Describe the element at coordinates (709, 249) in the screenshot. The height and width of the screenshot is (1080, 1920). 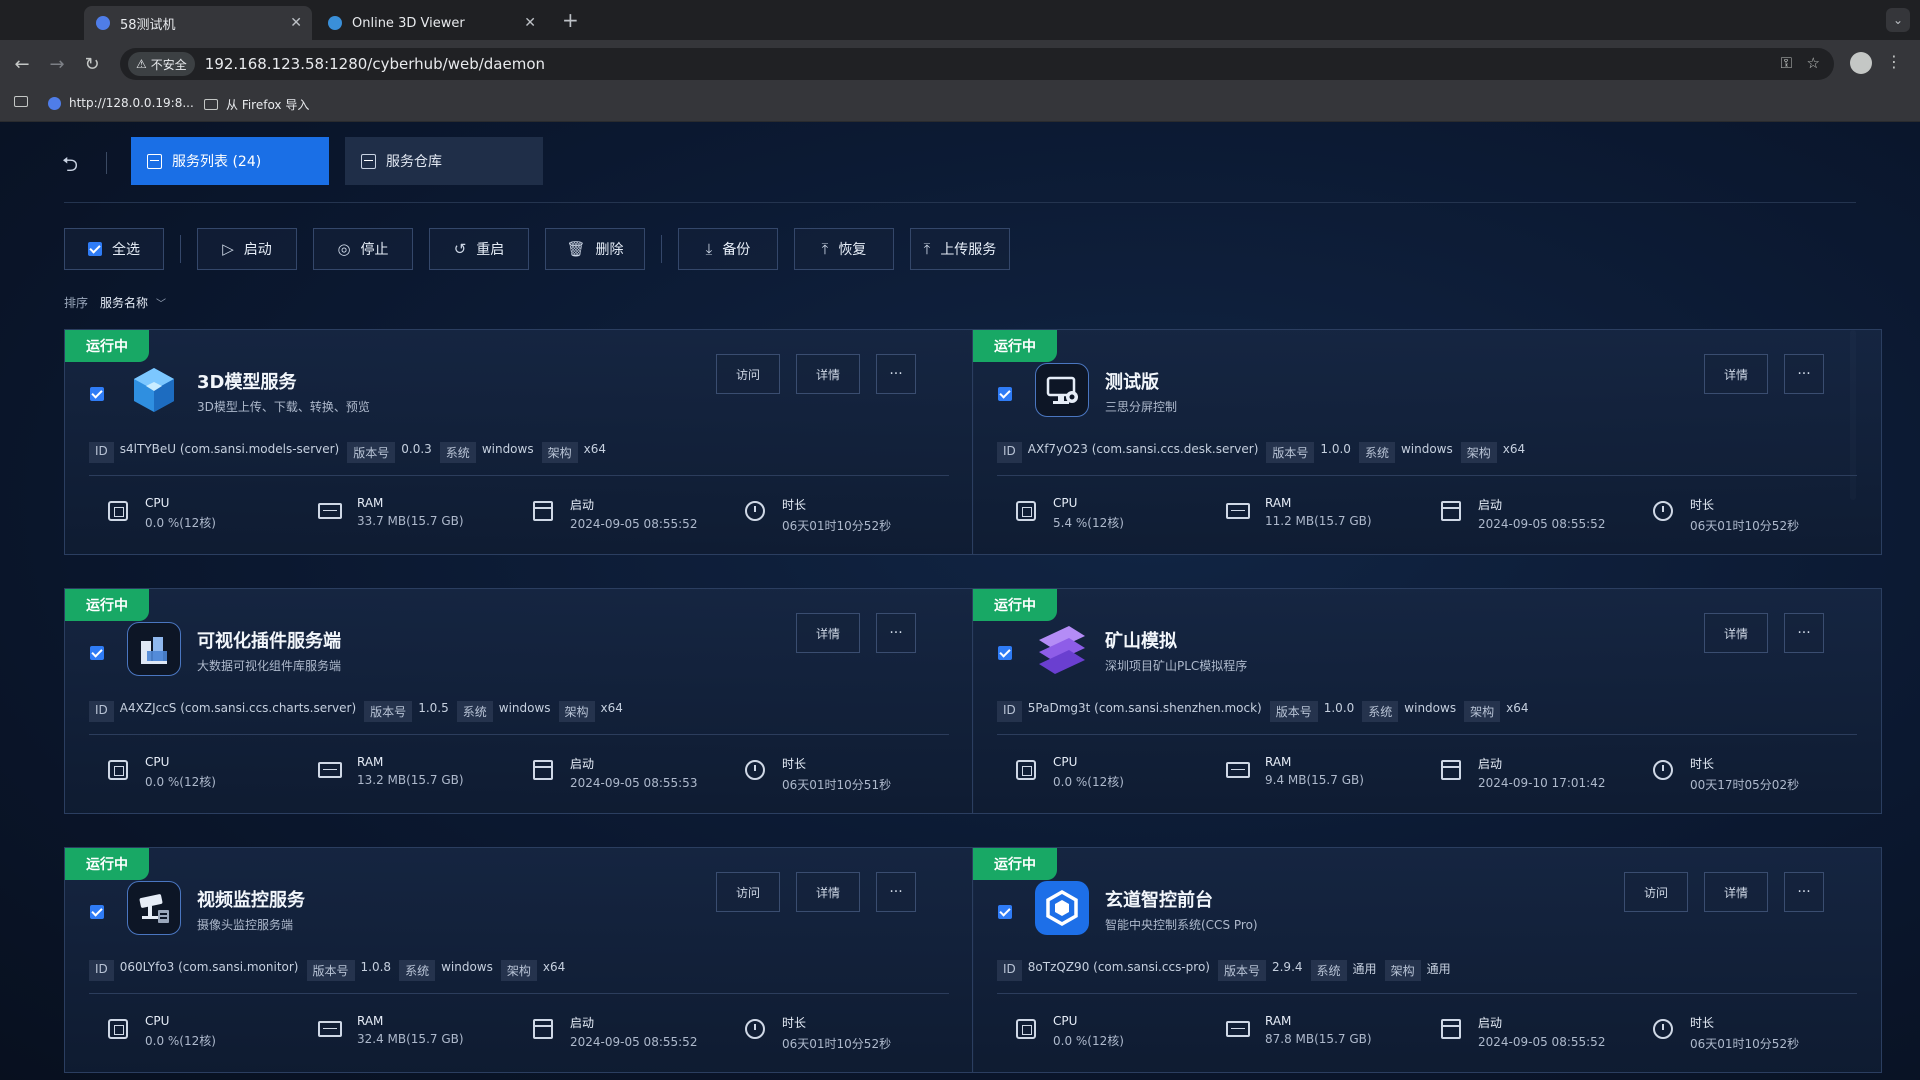
I see `download-box-icon: ⤓` at that location.